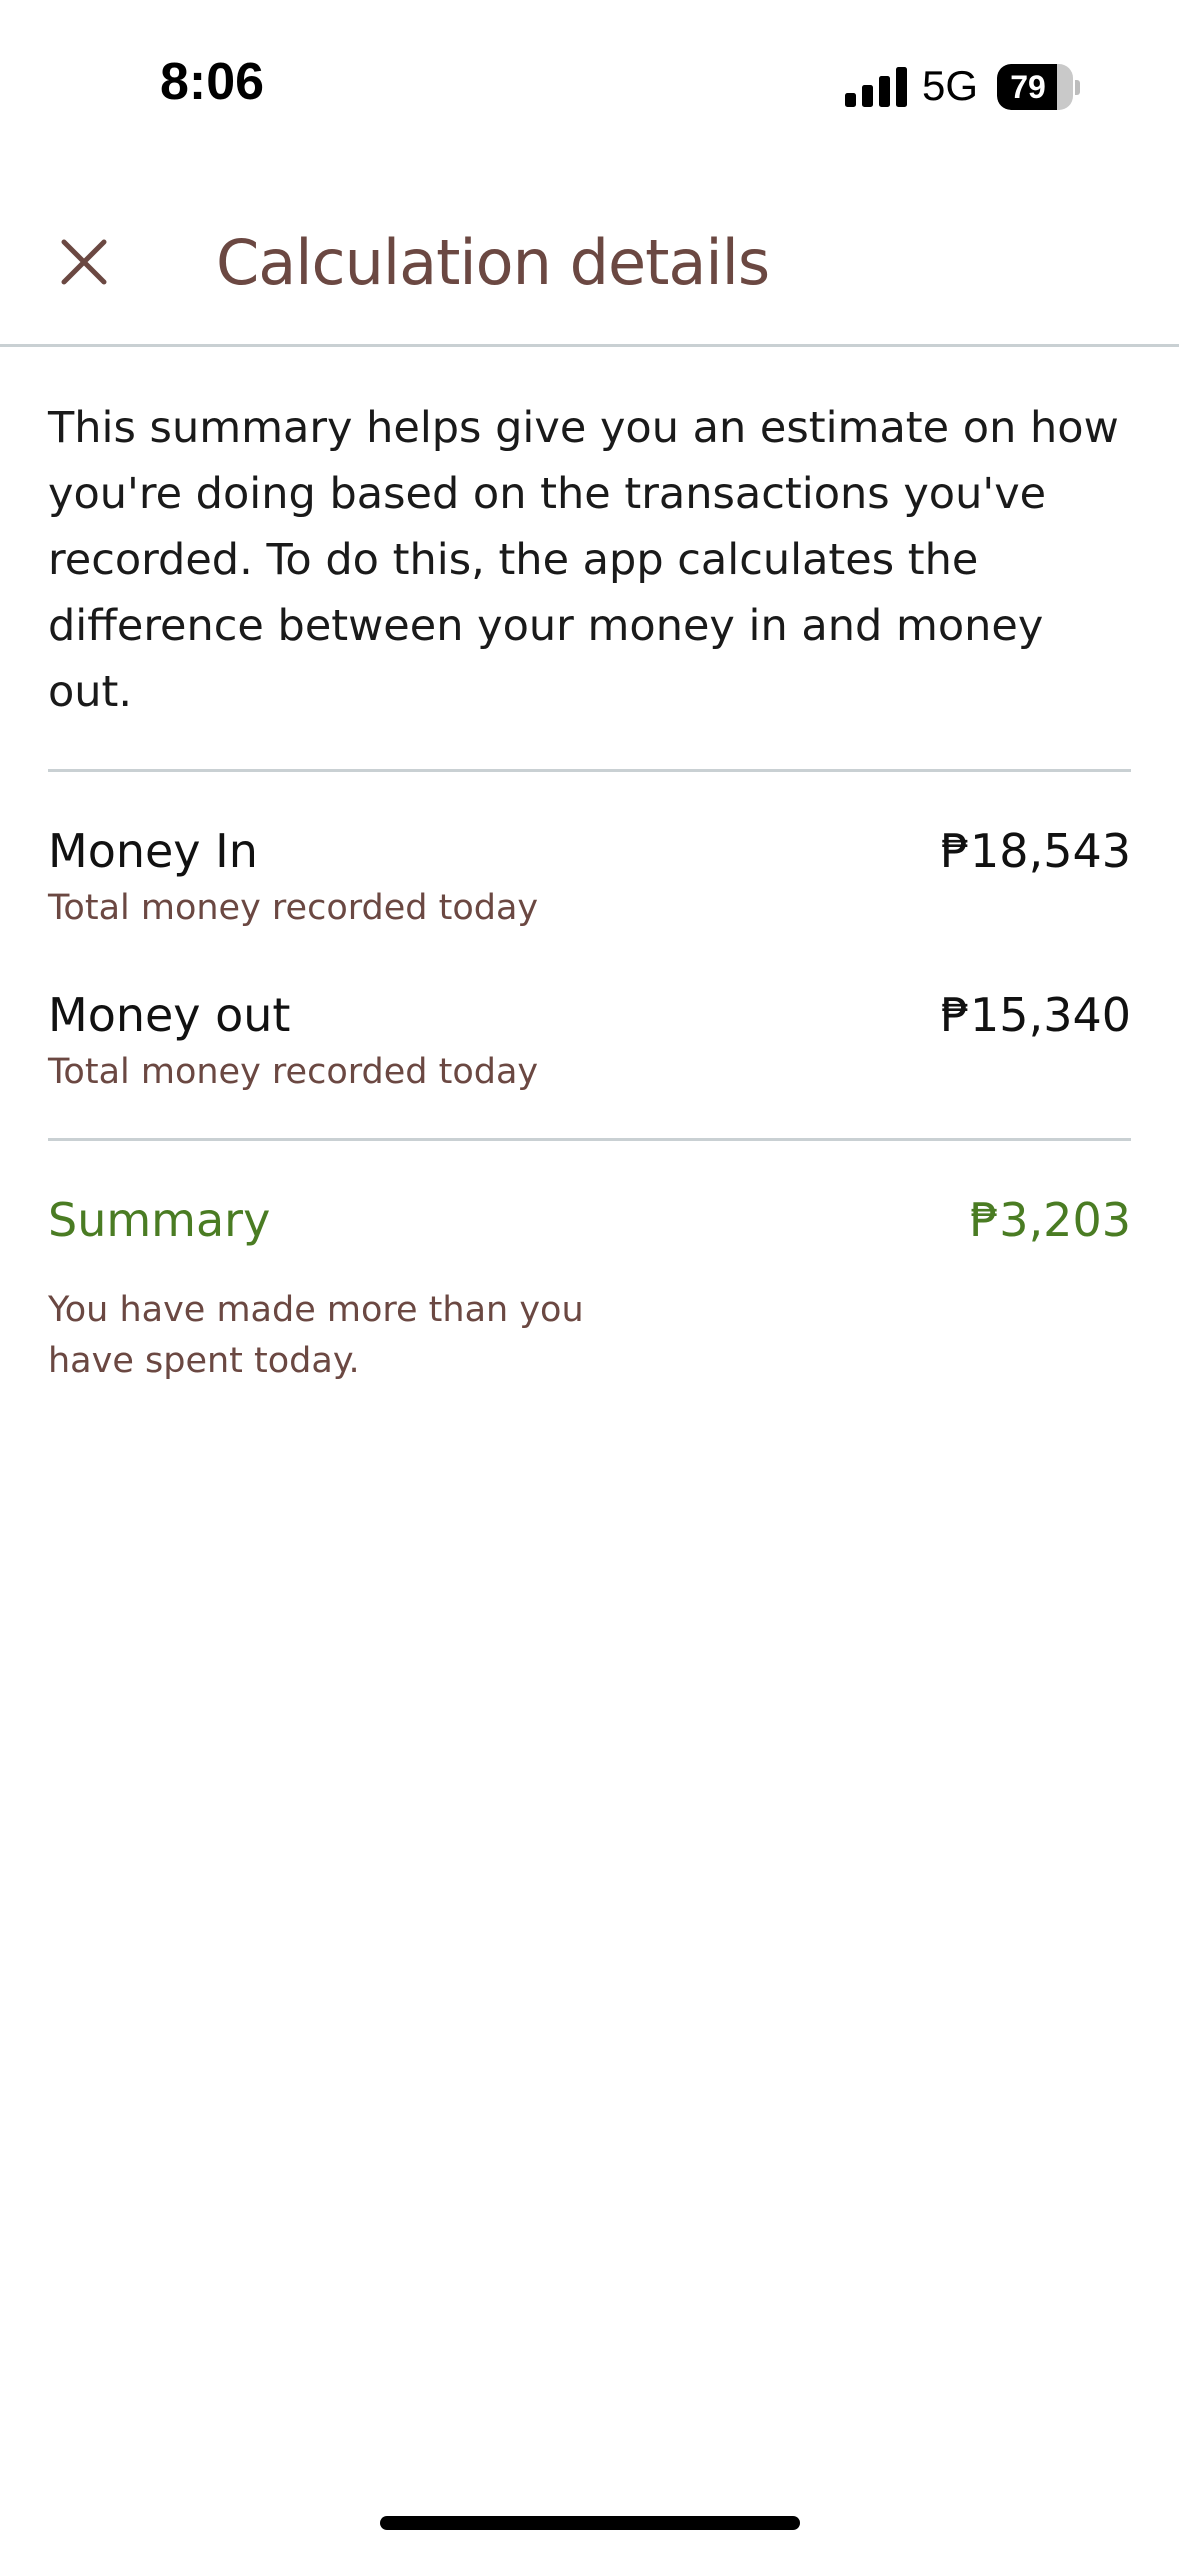 Image resolution: width=1179 pixels, height=2556 pixels. Describe the element at coordinates (589, 345) in the screenshot. I see `header-divider` at that location.